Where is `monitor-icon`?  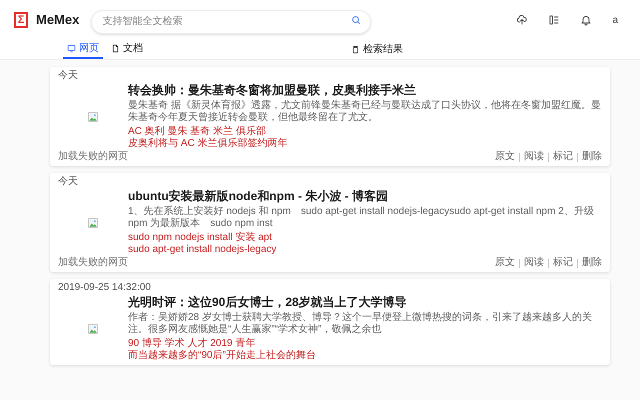
monitor-icon is located at coordinates (71, 48).